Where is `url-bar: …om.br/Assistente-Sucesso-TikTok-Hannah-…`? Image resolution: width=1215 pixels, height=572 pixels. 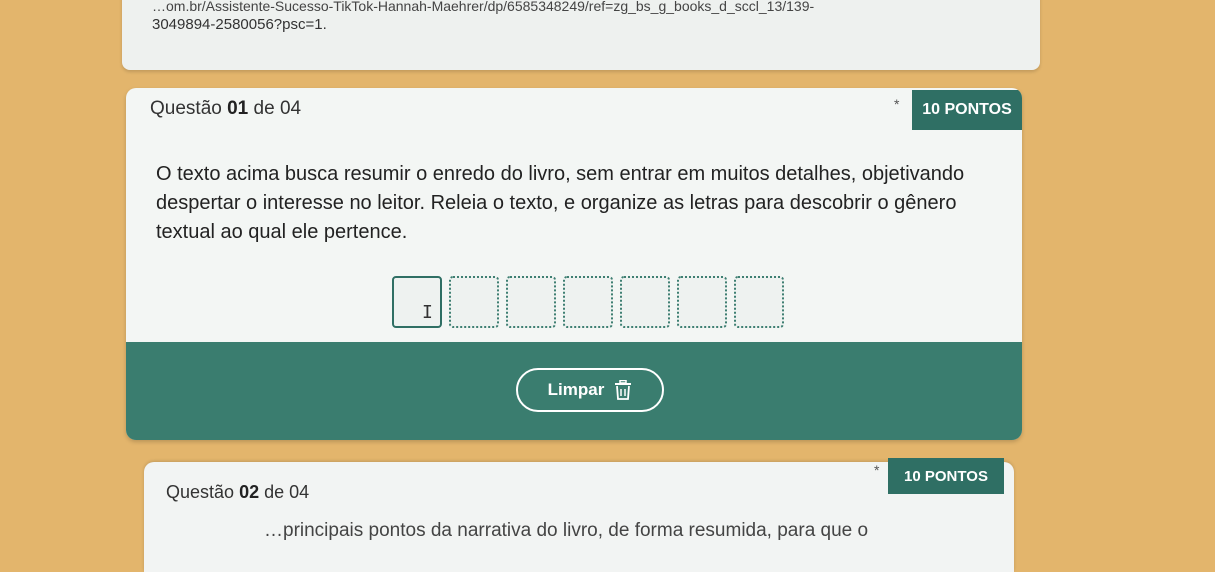
url-bar: …om.br/Assistente-Sucesso-TikTok-Hannah-… is located at coordinates (581, 35).